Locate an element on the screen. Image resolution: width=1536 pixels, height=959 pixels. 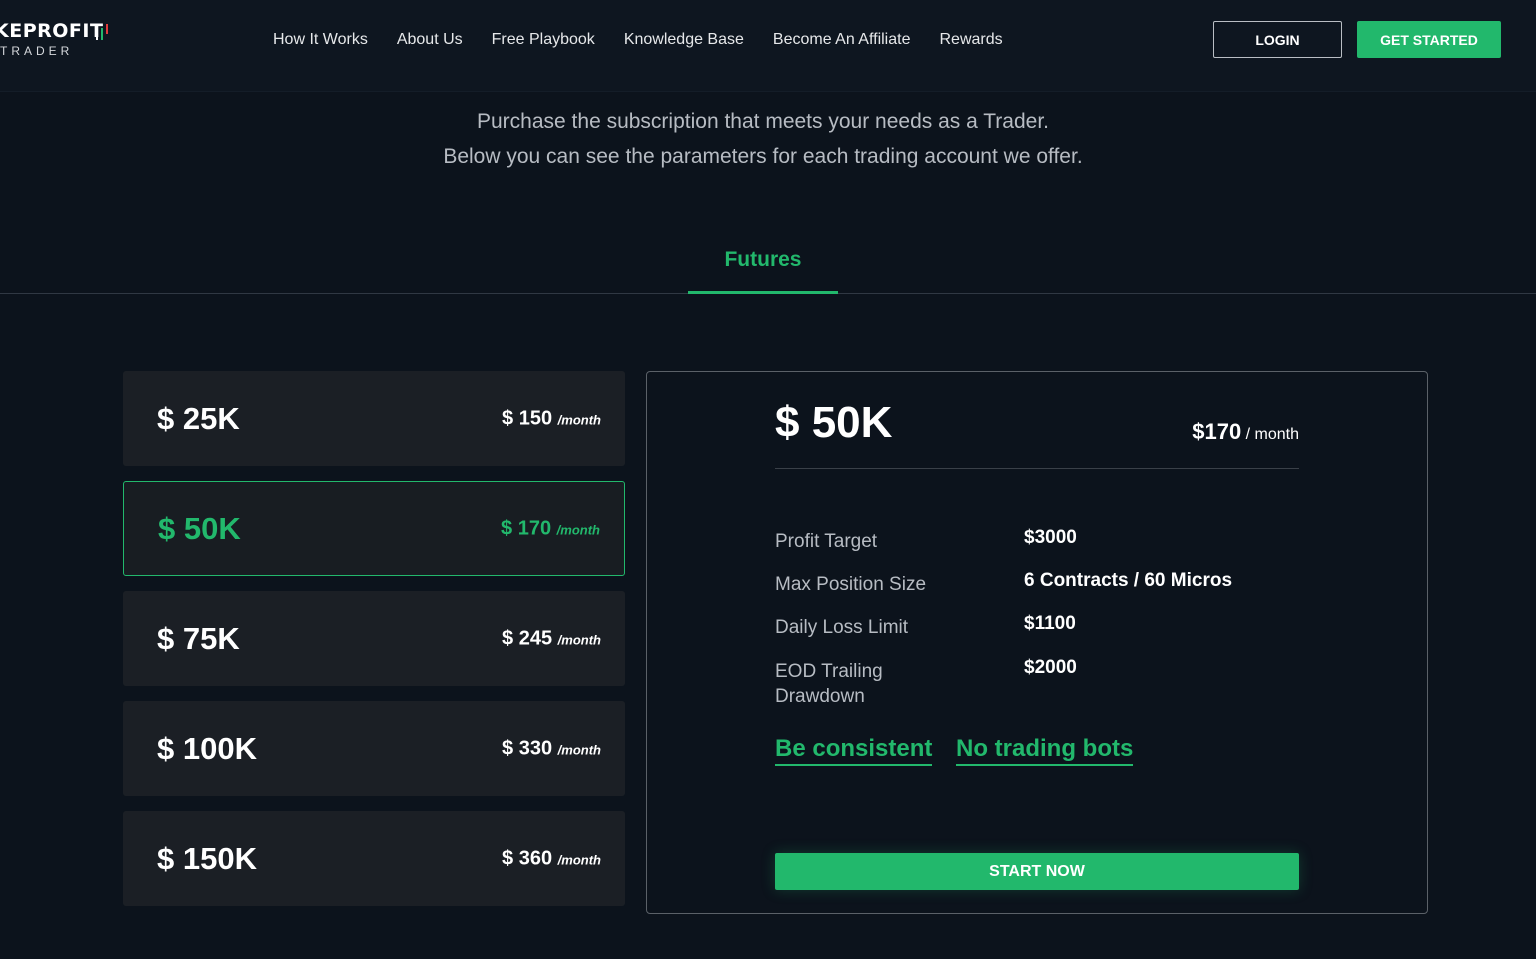
plan-price: $ 245 /month is located at coordinates (551, 638).